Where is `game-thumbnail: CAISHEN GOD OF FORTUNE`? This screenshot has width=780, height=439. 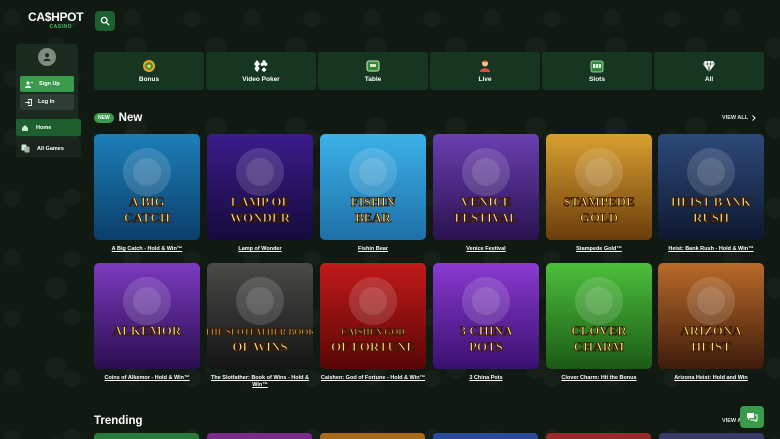
game-thumbnail: CAISHEN GOD OF FORTUNE is located at coordinates (373, 316).